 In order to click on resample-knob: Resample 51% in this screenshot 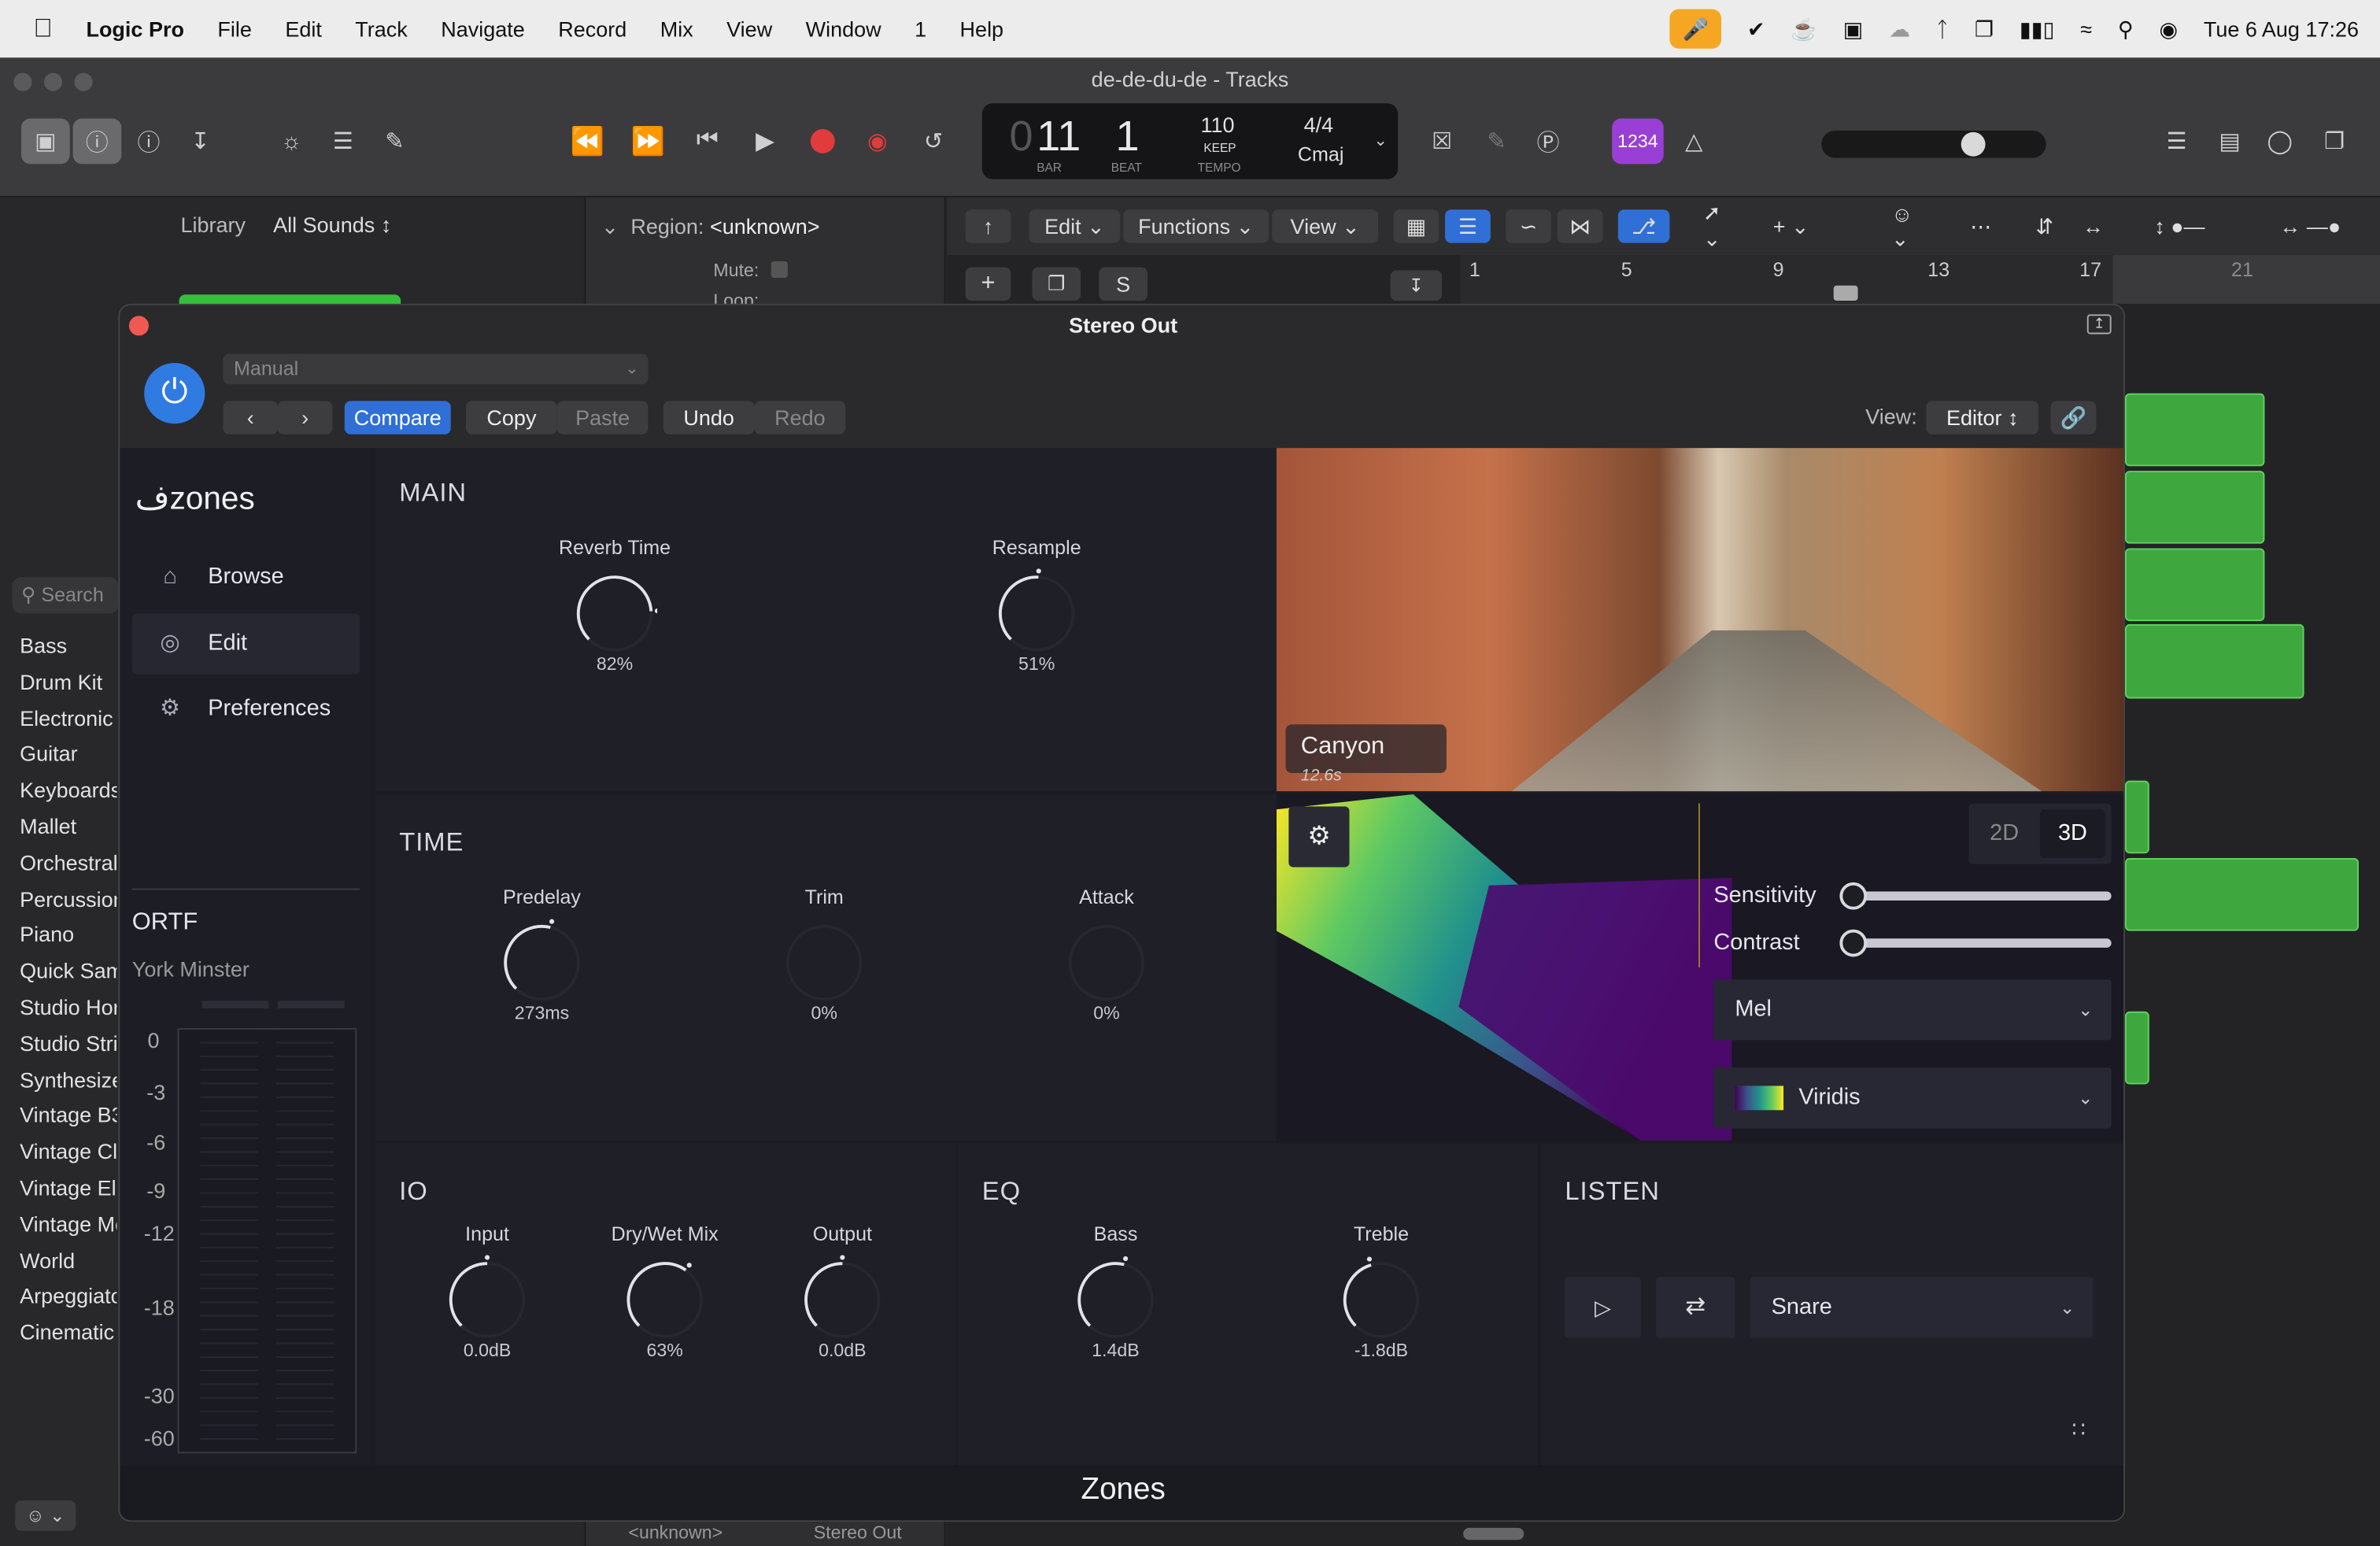, I will do `click(1036, 605)`.